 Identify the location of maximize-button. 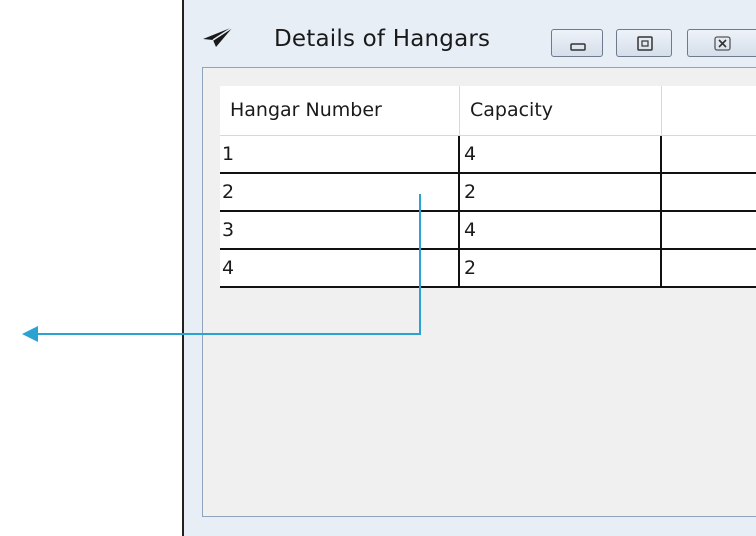
(644, 43).